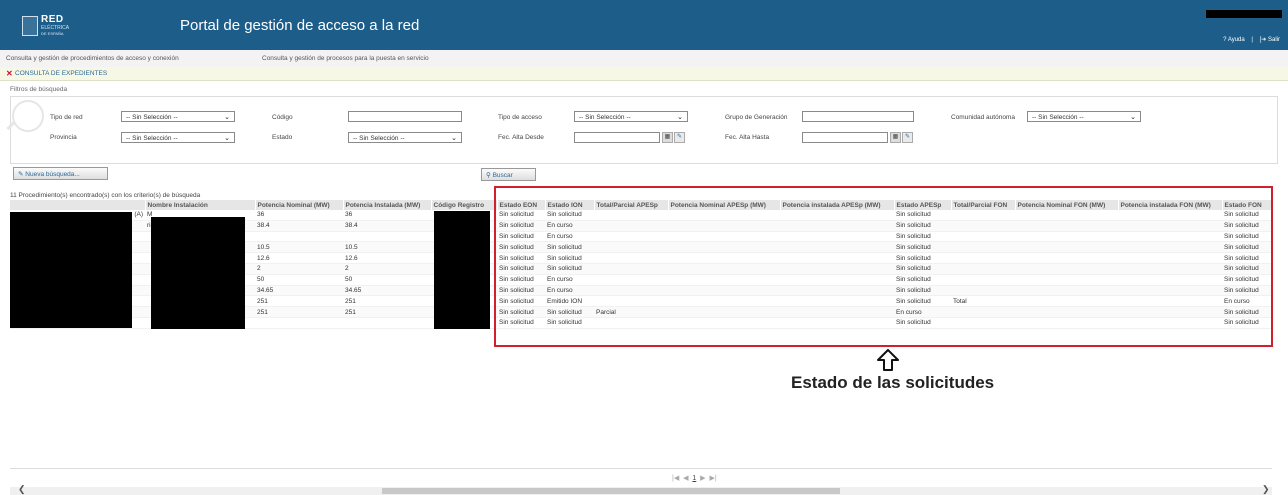 This screenshot has width=1288, height=495. I want to click on logo-mark-icon, so click(30, 26).